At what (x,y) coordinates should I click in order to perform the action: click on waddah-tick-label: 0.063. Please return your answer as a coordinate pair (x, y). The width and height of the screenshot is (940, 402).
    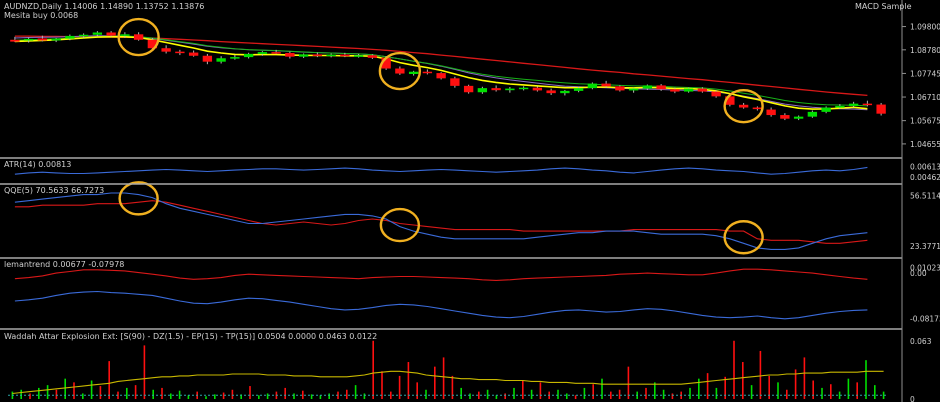
    Looking at the image, I should click on (921, 341).